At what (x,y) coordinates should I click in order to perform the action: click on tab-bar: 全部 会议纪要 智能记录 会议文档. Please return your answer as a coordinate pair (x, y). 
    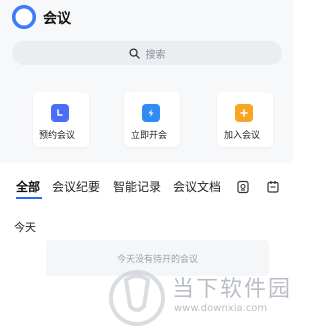
    Looking at the image, I should click on (146, 187).